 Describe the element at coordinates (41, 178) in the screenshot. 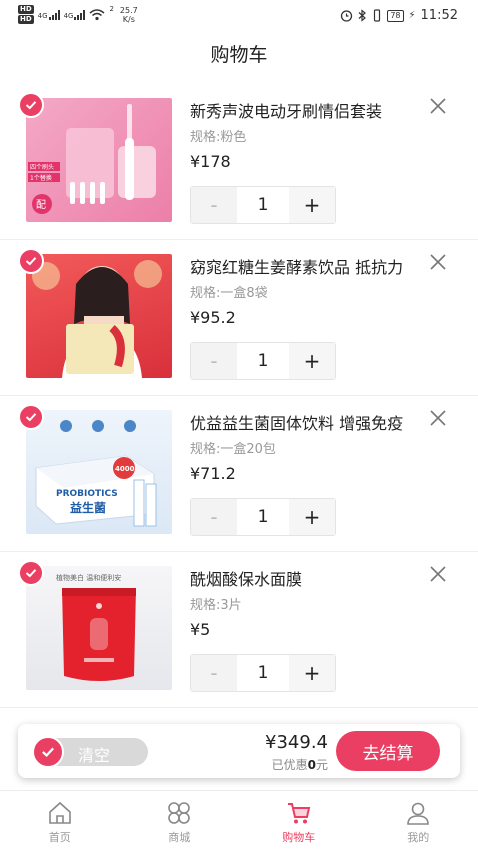

I see `tag-replace: 1个替换` at that location.